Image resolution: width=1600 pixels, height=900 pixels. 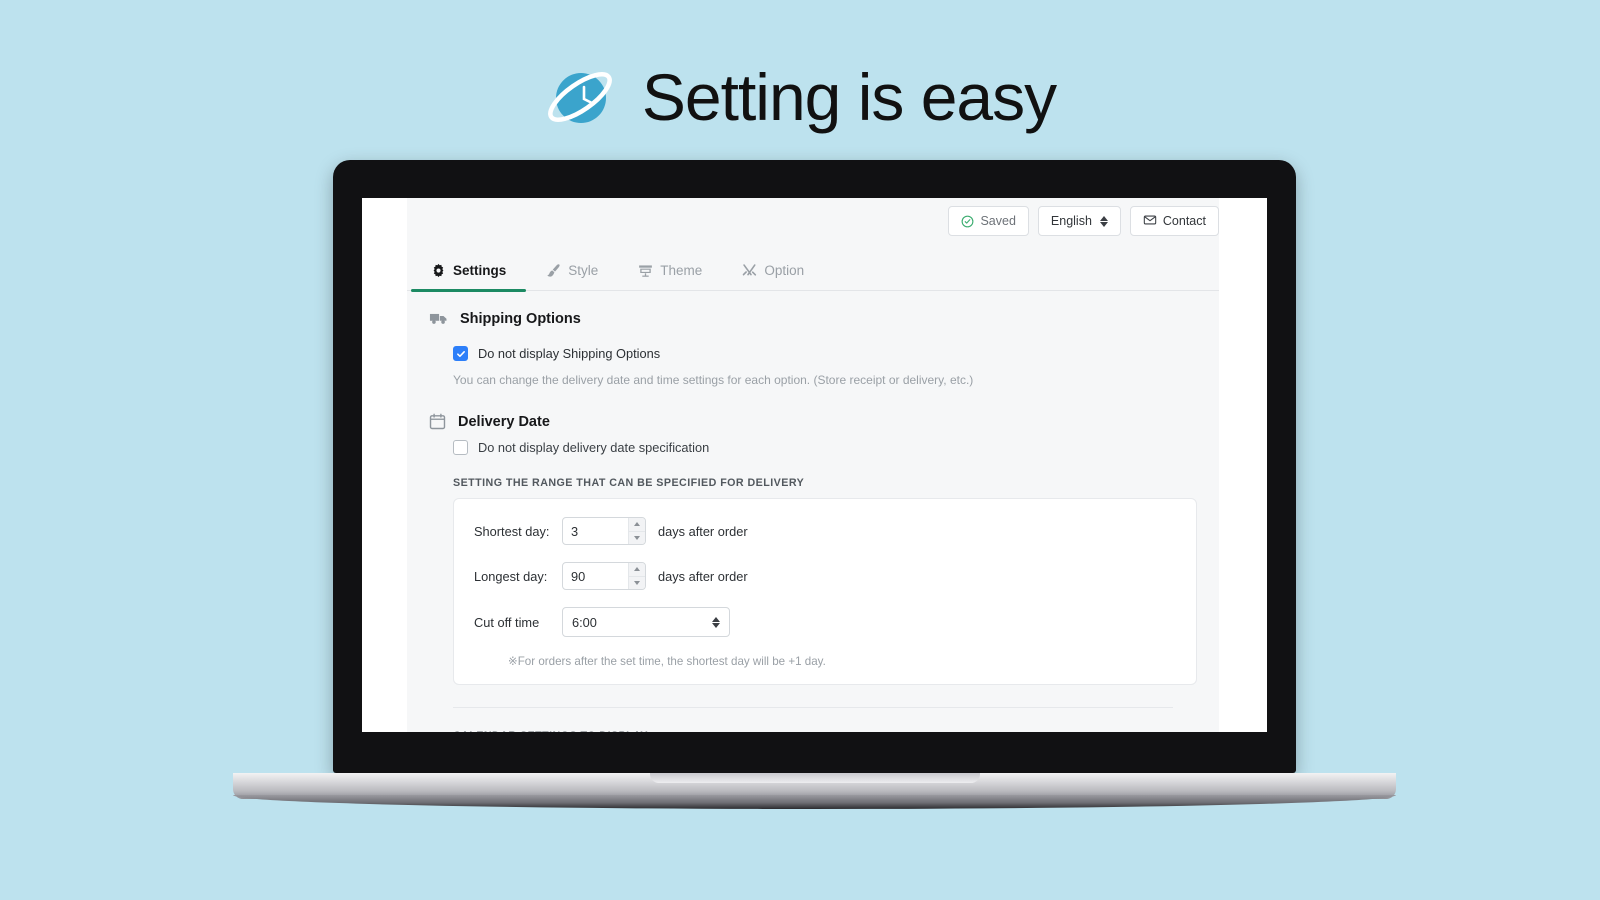 I want to click on envelope-icon, so click(x=1150, y=221).